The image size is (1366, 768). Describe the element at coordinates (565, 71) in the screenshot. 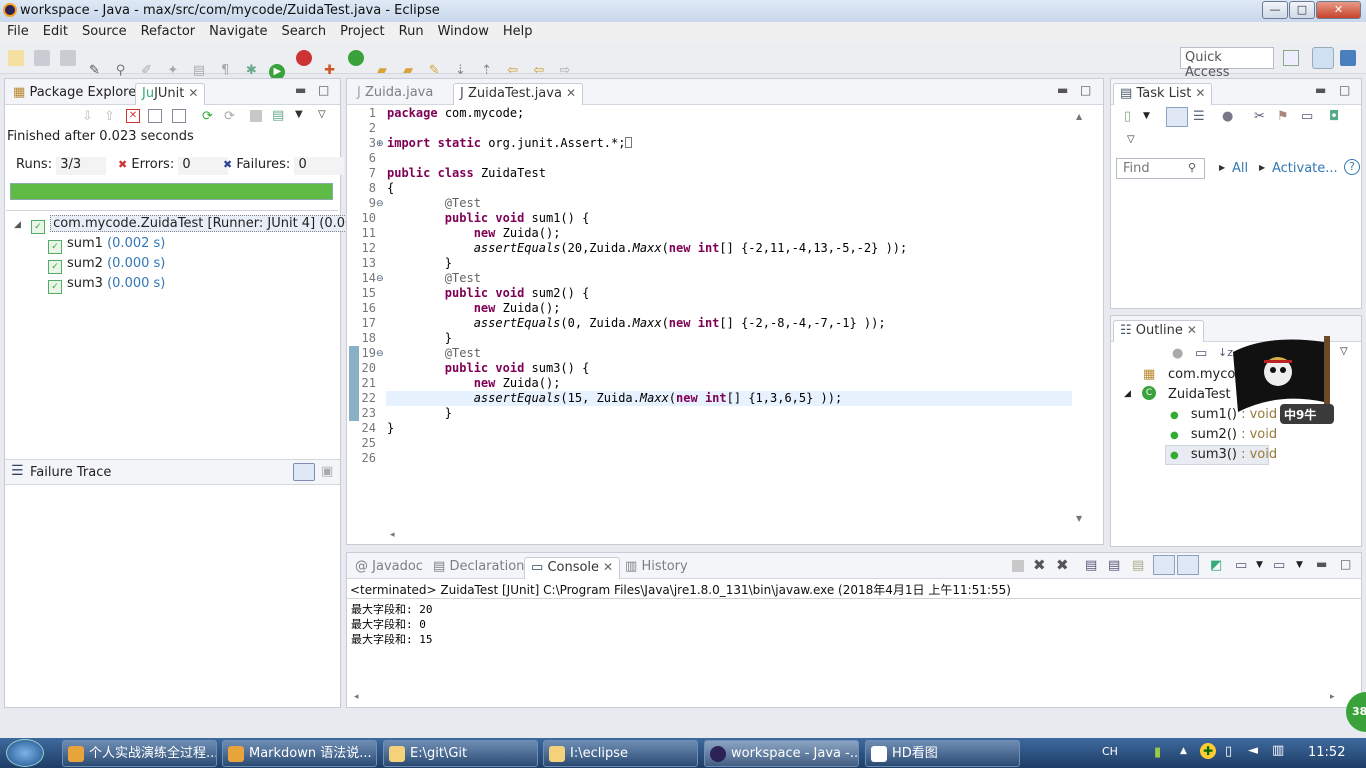

I see `forward-icon: ⇨` at that location.